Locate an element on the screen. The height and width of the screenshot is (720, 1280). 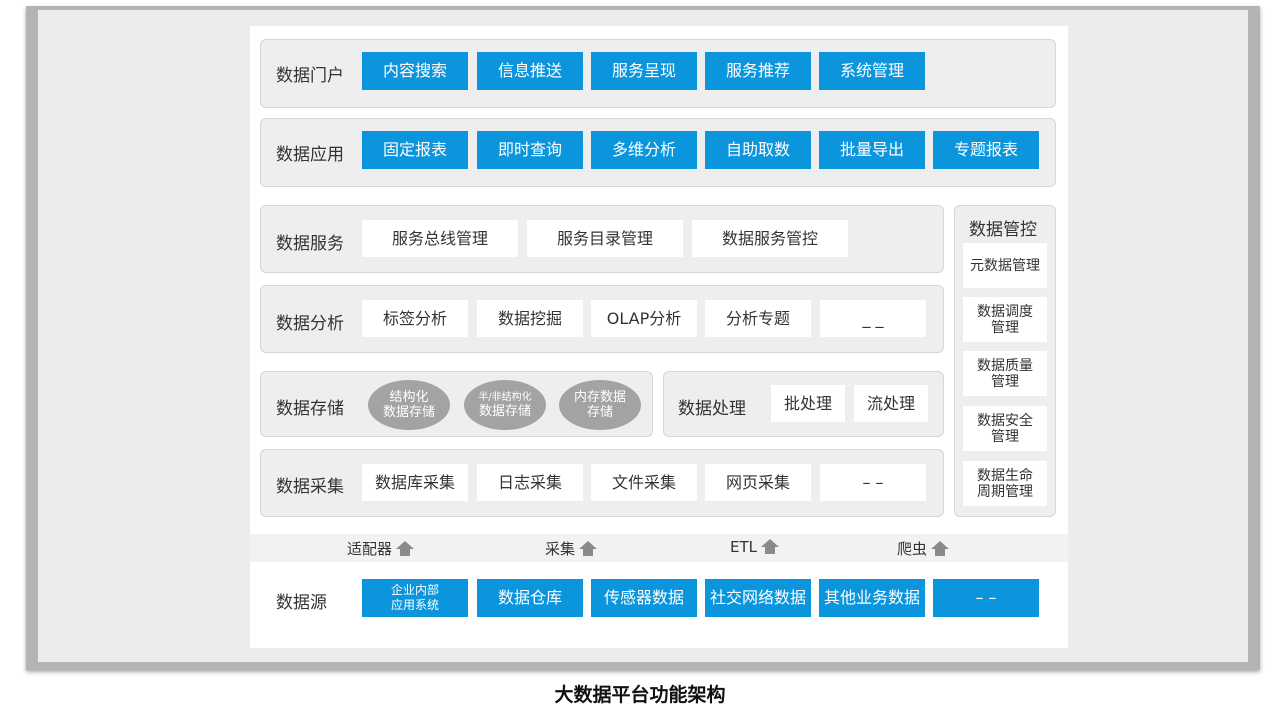
portal-item-info-push: 信息推送 is located at coordinates (530, 71).